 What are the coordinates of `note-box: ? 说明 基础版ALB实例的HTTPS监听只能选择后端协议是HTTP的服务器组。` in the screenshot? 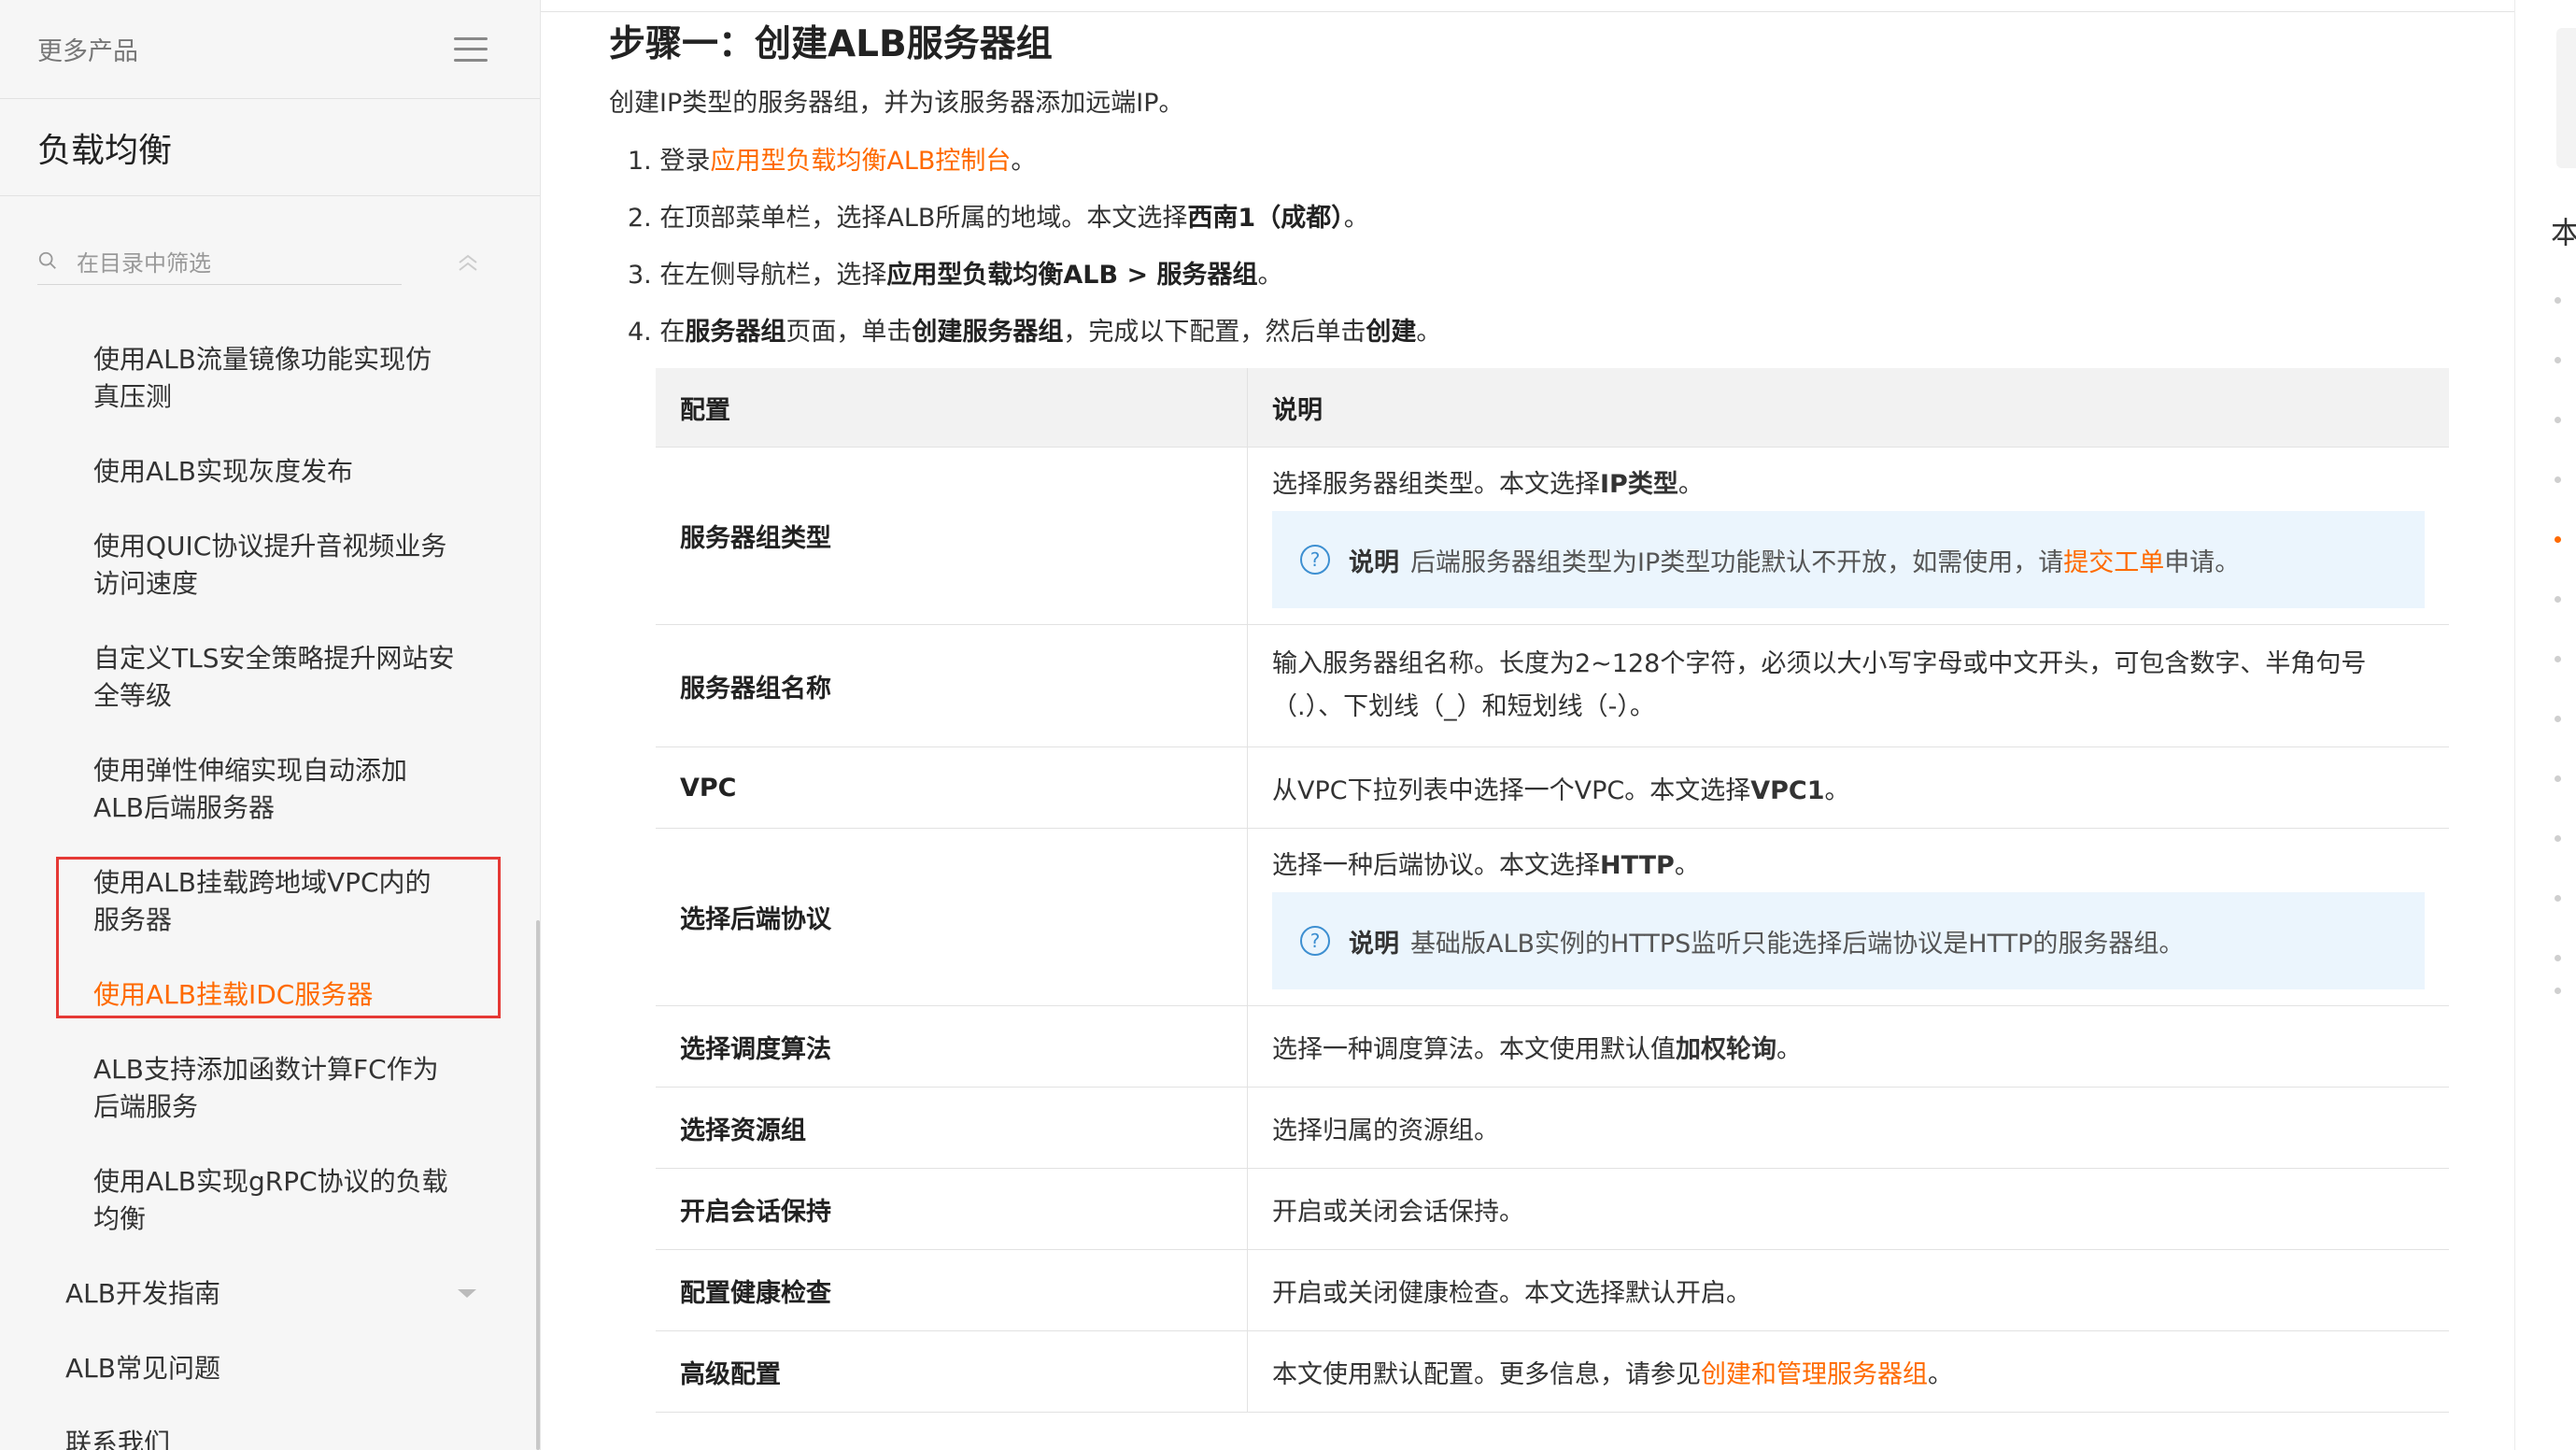 It's located at (1848, 940).